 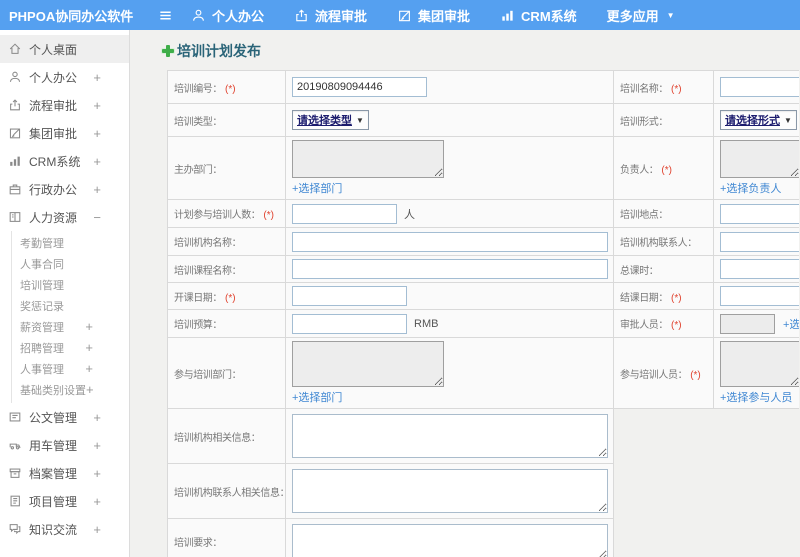 What do you see at coordinates (64, 105) in the screenshot?
I see `sidebar-item-workflow-approval: 流程审批 +` at bounding box center [64, 105].